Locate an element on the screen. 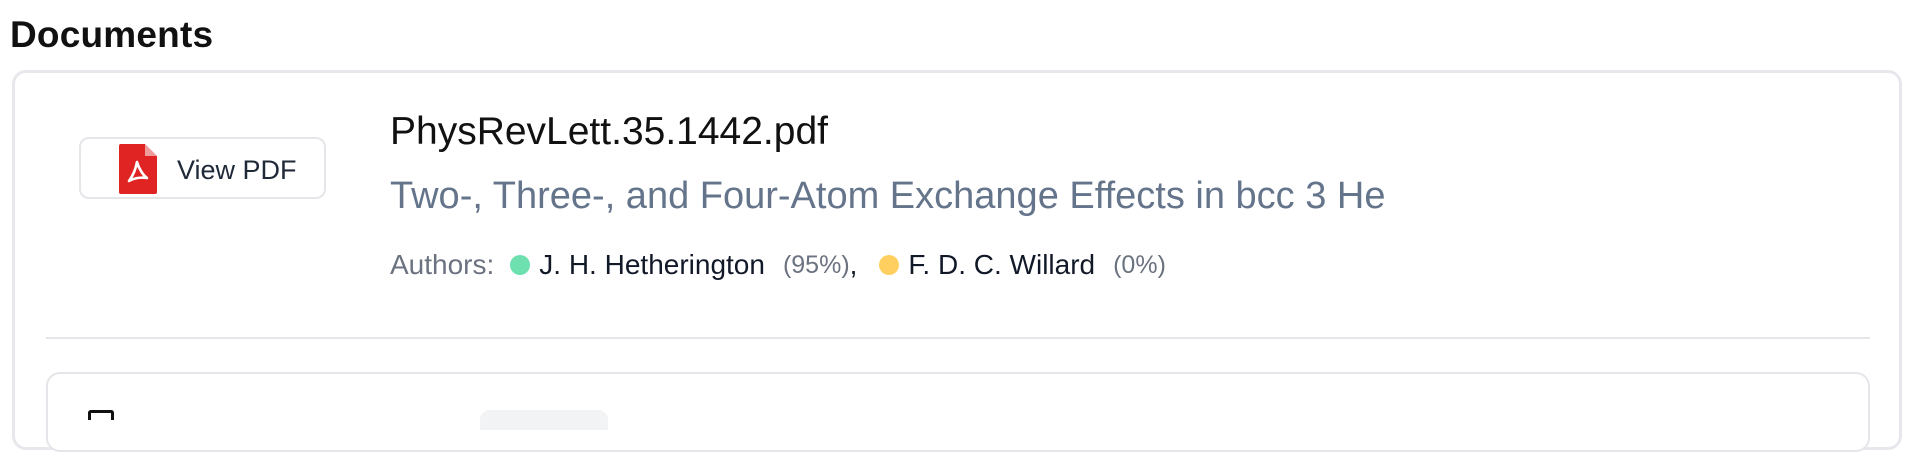 The height and width of the screenshot is (452, 1918). author-name: F. D. C. Willard is located at coordinates (1001, 265).